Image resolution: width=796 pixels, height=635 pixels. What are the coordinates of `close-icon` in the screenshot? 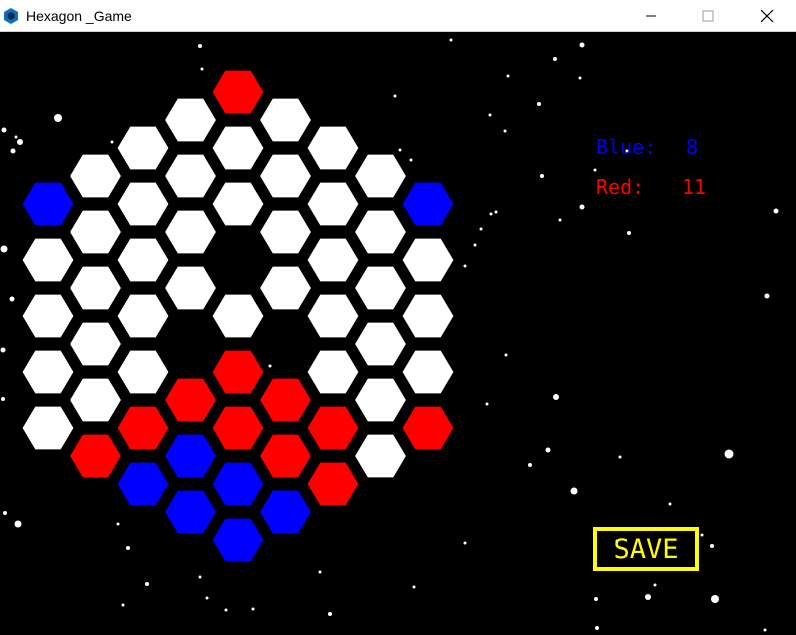 It's located at (767, 16).